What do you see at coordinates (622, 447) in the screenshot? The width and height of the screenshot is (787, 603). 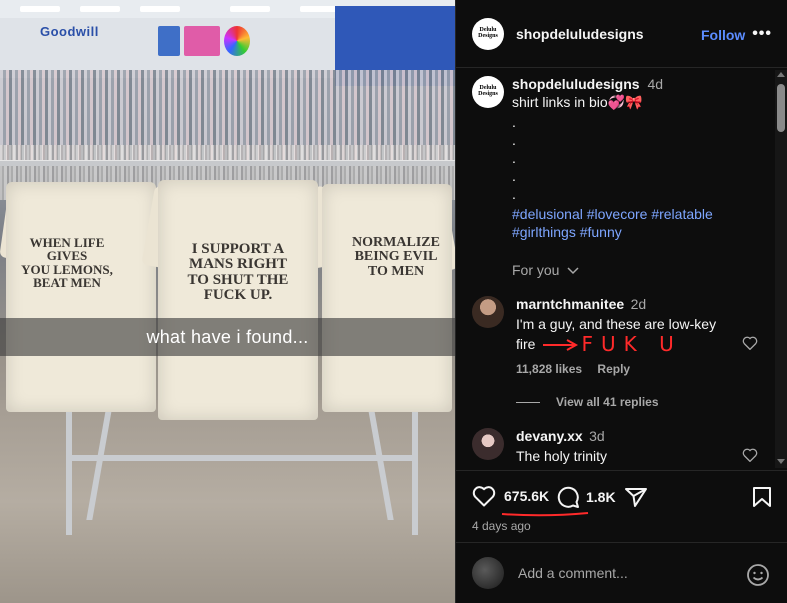 I see `comment-item: devany.xx 3d The holy trinity` at bounding box center [622, 447].